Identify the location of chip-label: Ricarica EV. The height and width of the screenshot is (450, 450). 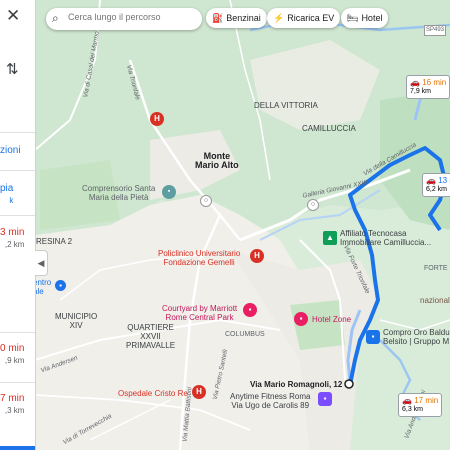
(311, 18).